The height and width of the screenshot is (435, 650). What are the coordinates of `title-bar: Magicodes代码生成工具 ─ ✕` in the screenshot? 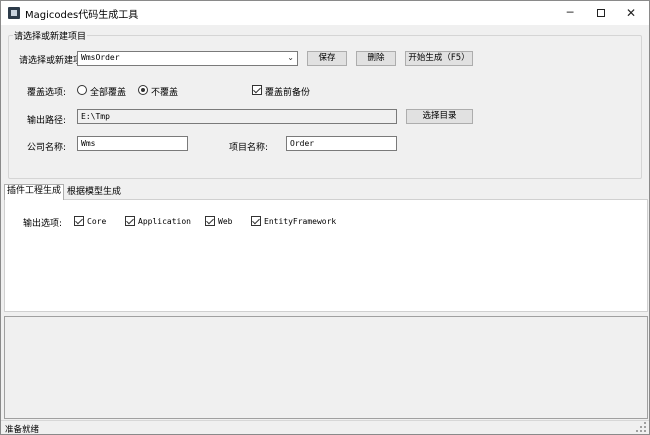 It's located at (325, 13).